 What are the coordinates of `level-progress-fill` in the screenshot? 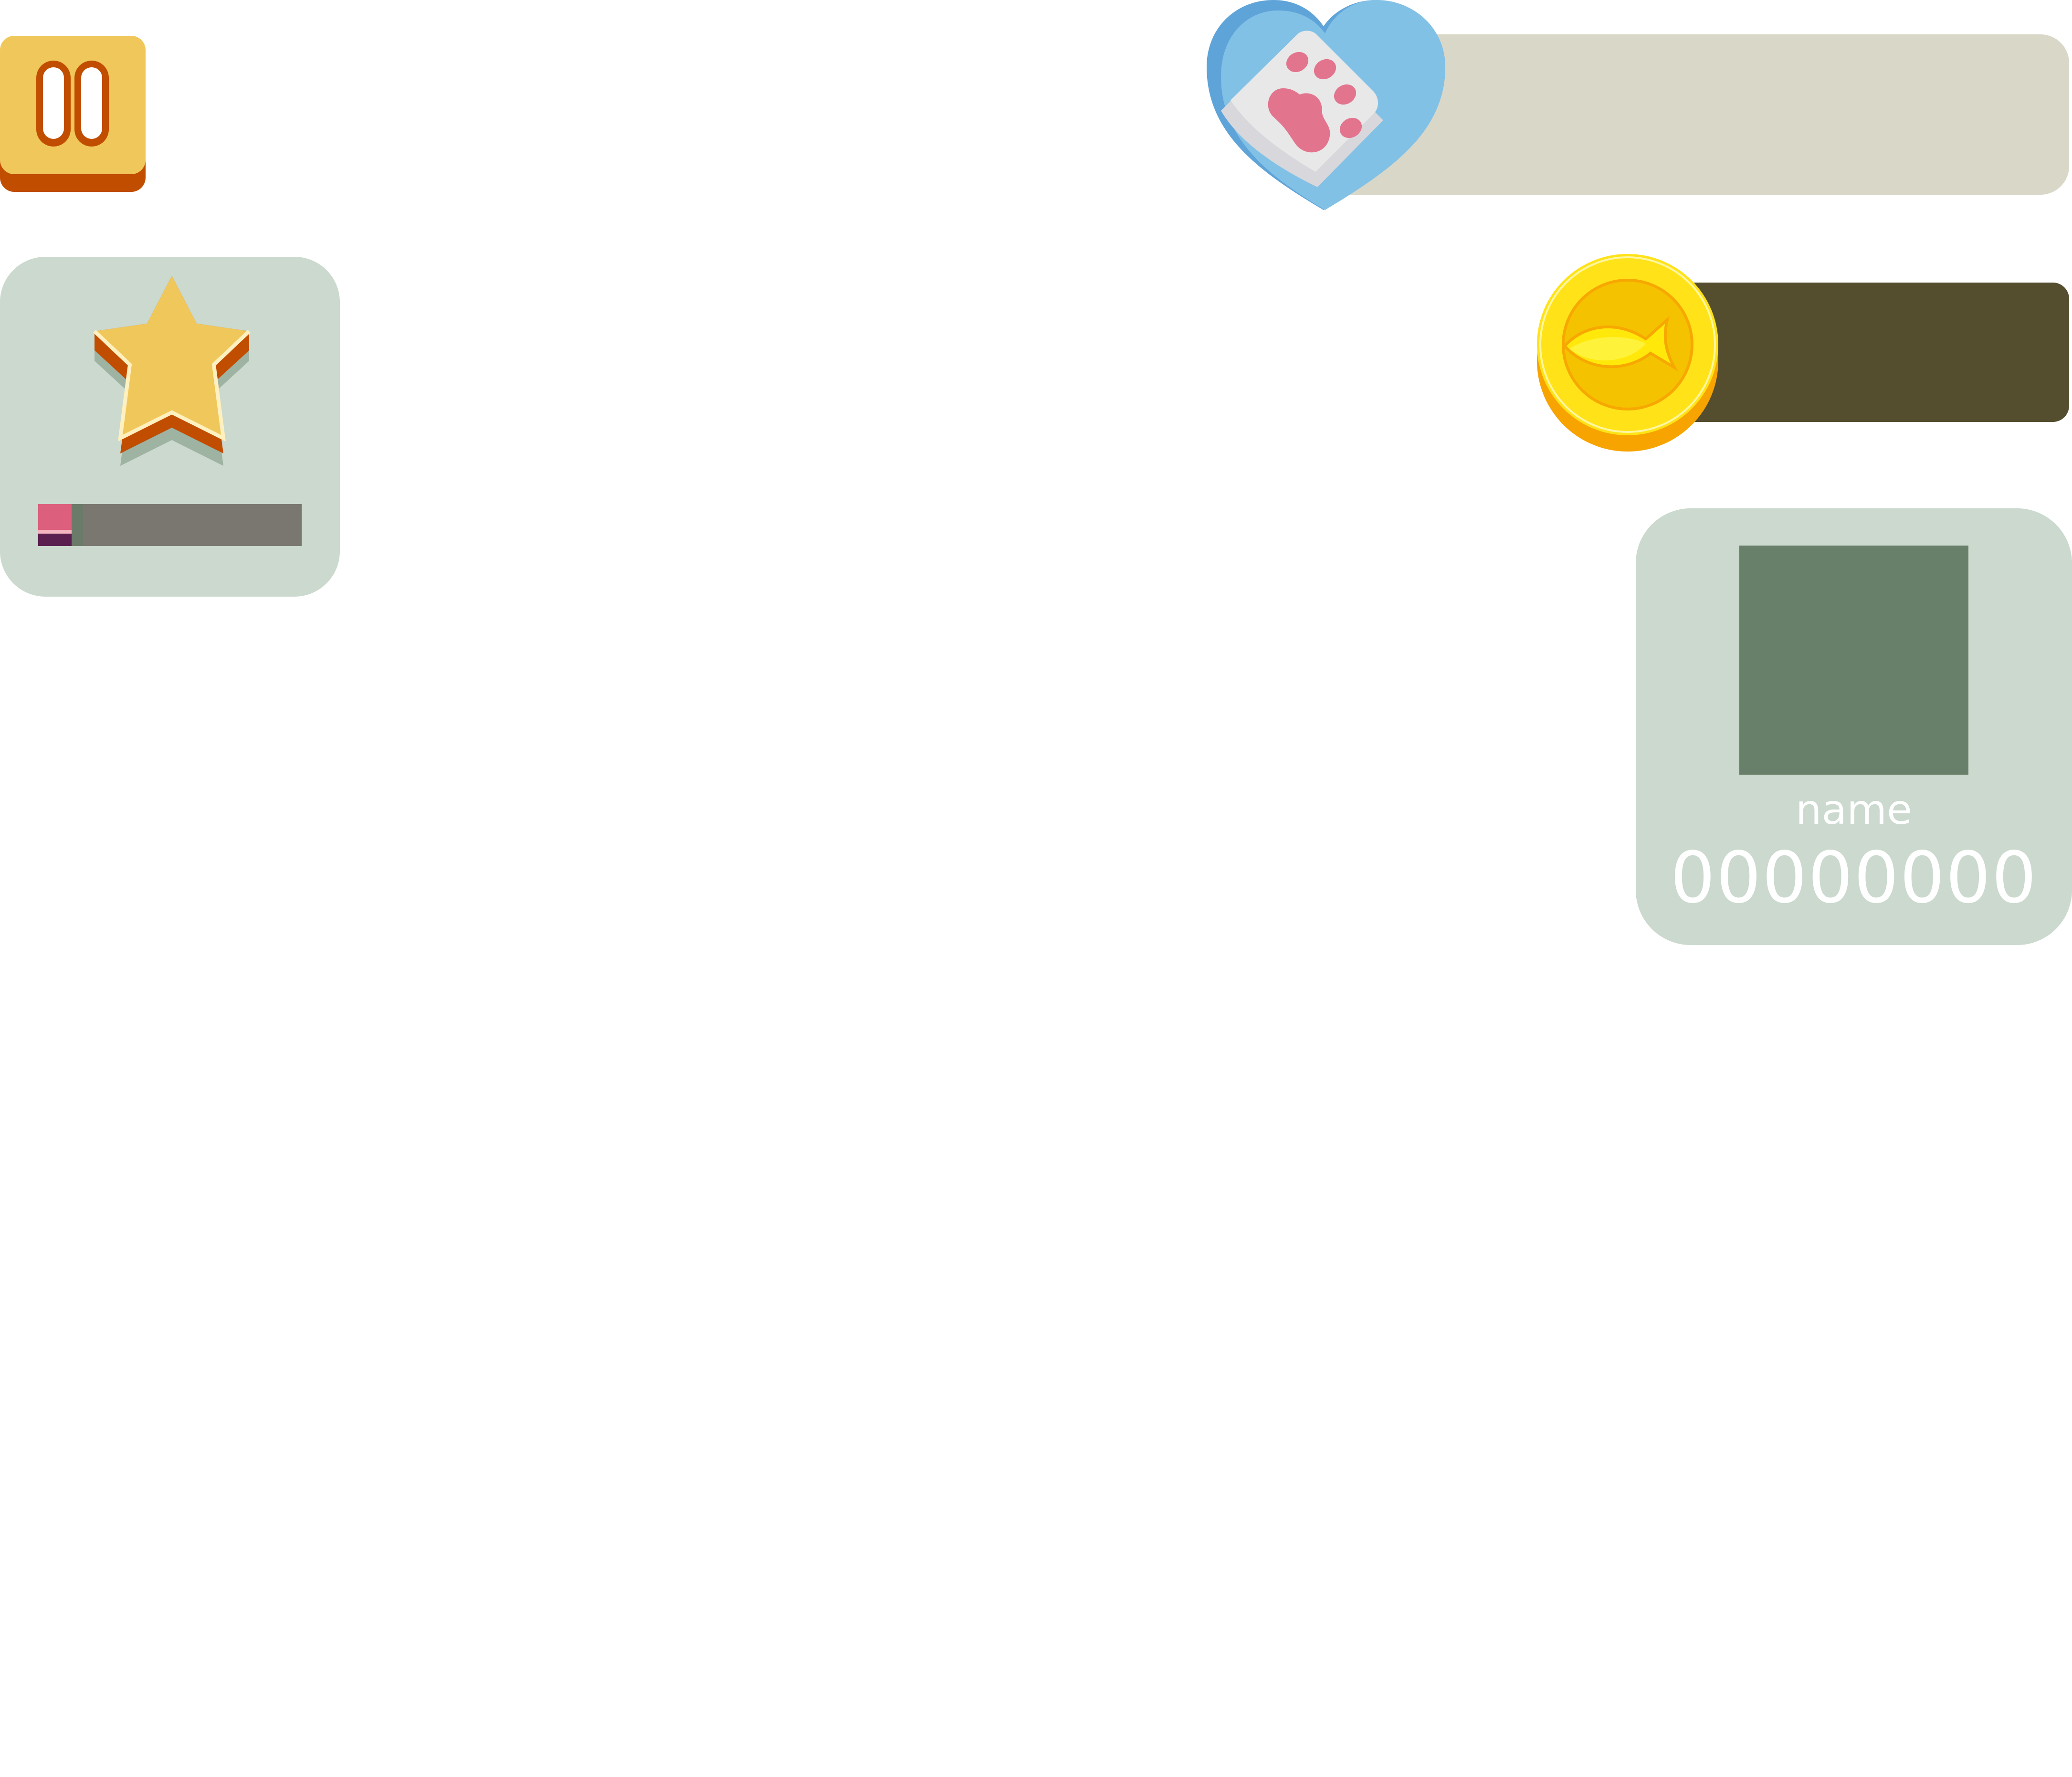 It's located at (60, 525).